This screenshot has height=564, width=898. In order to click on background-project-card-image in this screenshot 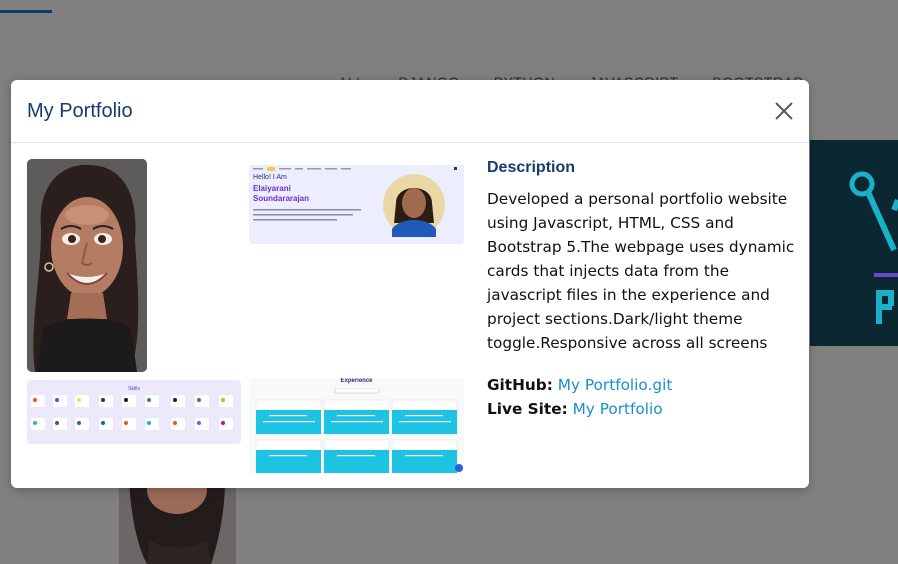, I will do `click(854, 243)`.